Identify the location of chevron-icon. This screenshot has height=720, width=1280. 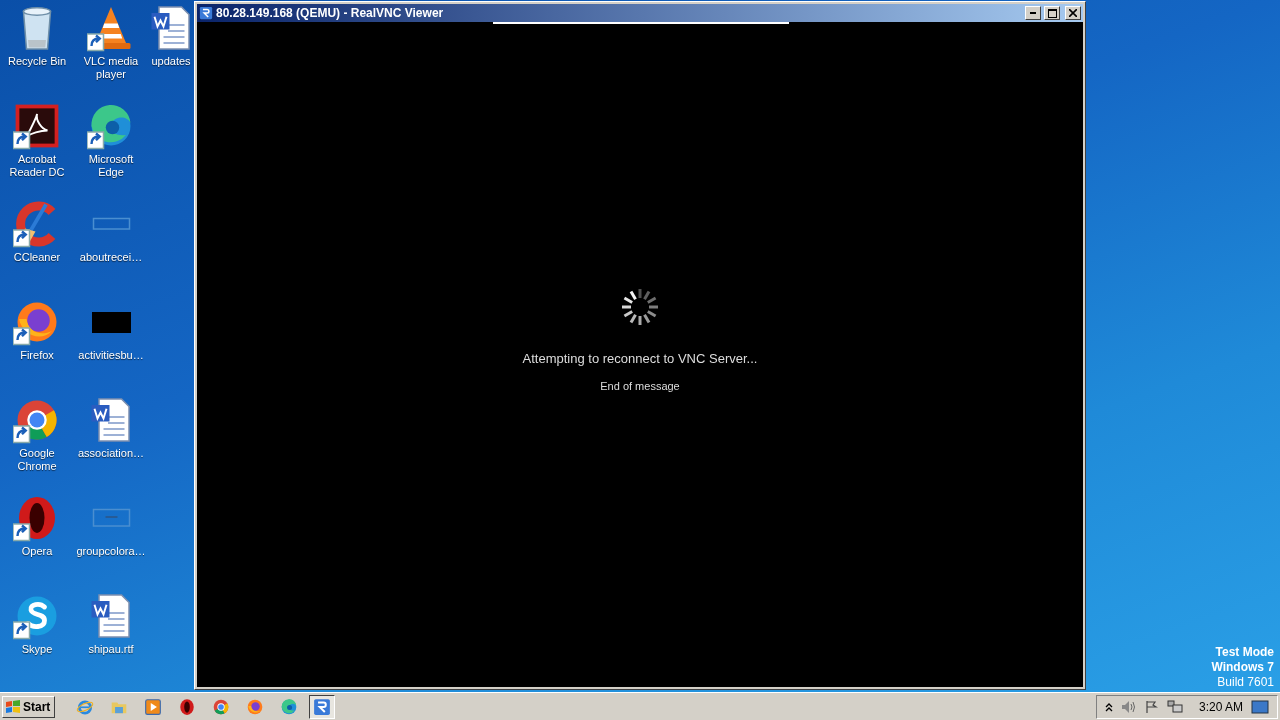
(1108, 706).